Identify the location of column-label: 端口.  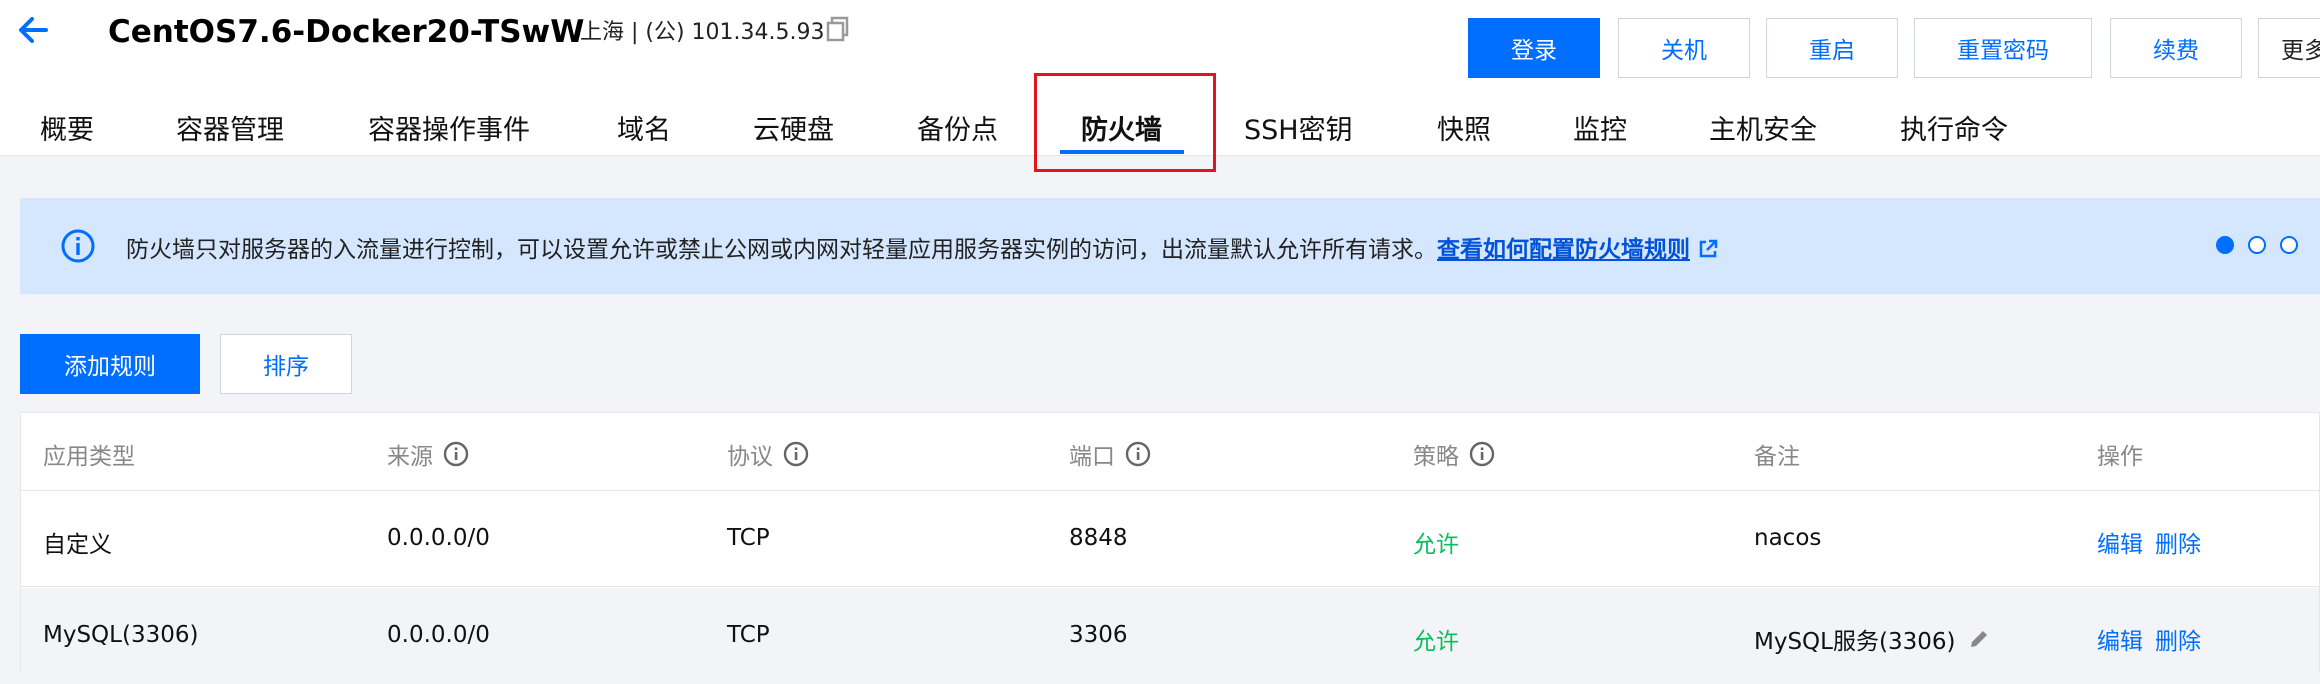
(1092, 457).